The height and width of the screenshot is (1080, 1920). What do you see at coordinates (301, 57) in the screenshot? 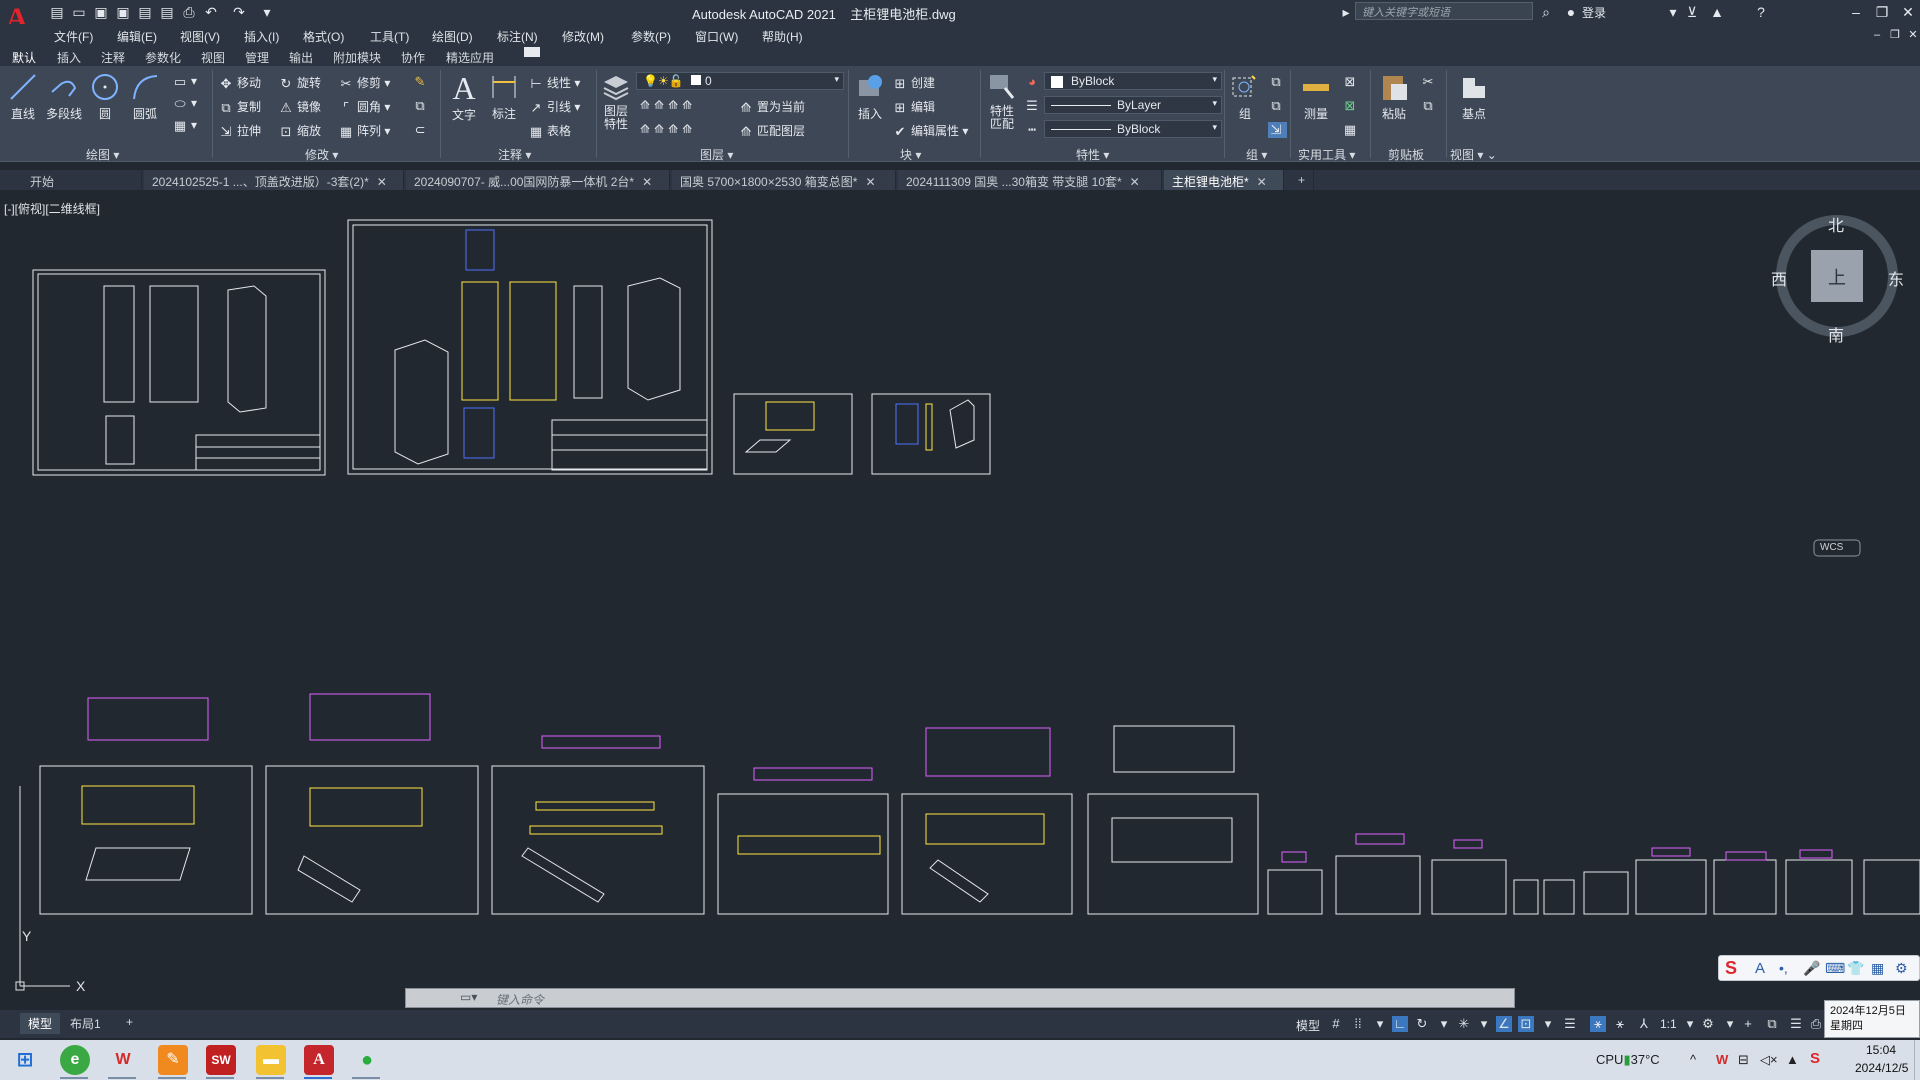
I see `ribbon-tab-output: 输出` at bounding box center [301, 57].